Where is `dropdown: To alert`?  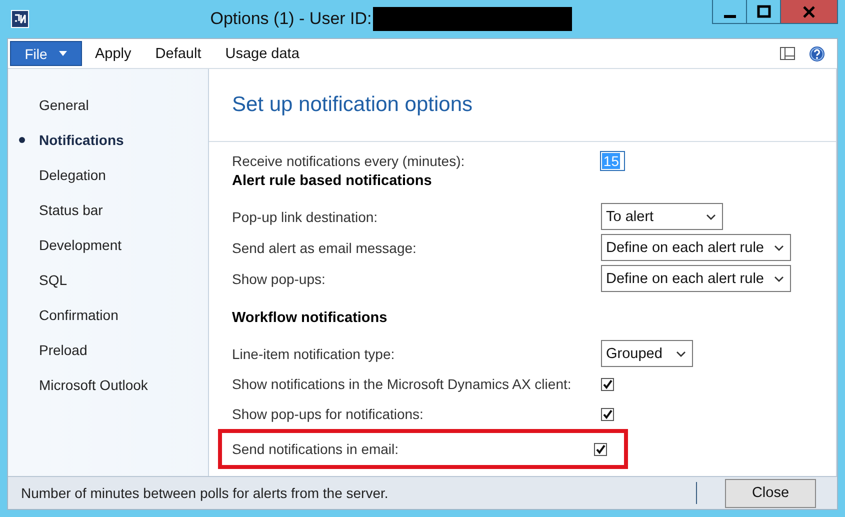 dropdown: To alert is located at coordinates (662, 216).